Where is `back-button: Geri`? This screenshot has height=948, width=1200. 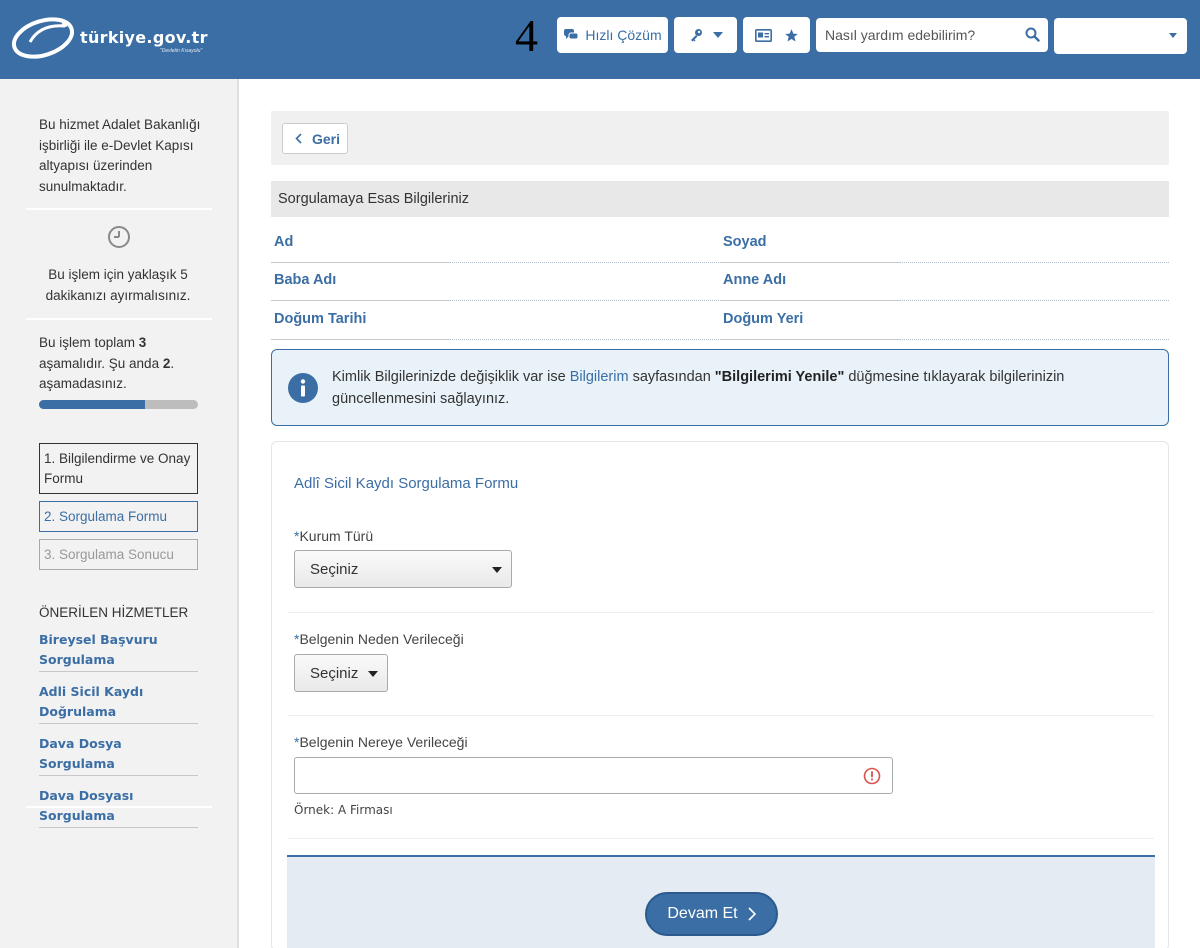 back-button: Geri is located at coordinates (315, 138).